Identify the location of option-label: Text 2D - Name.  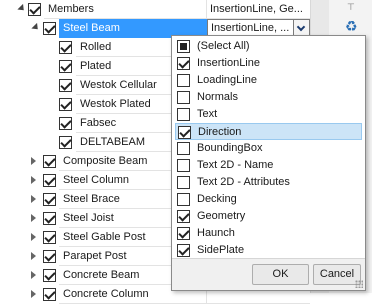
(235, 165).